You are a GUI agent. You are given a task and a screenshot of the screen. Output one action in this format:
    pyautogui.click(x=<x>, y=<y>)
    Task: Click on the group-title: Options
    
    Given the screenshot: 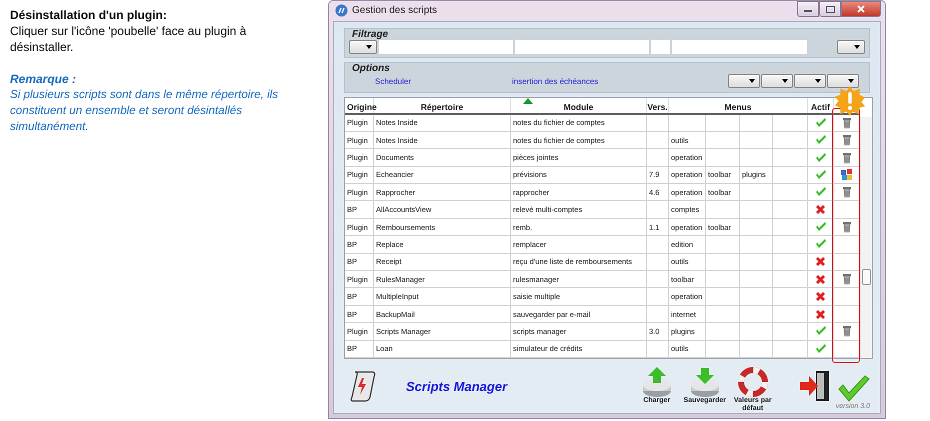 What is the action you would take?
    pyautogui.click(x=371, y=68)
    